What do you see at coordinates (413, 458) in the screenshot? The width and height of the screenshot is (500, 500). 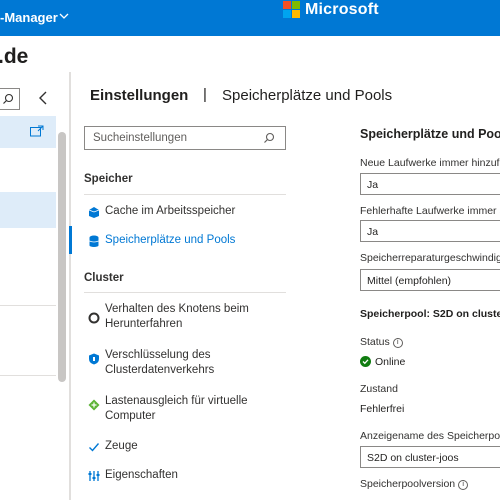 I see `field-value: S2D on cluster-joos` at bounding box center [413, 458].